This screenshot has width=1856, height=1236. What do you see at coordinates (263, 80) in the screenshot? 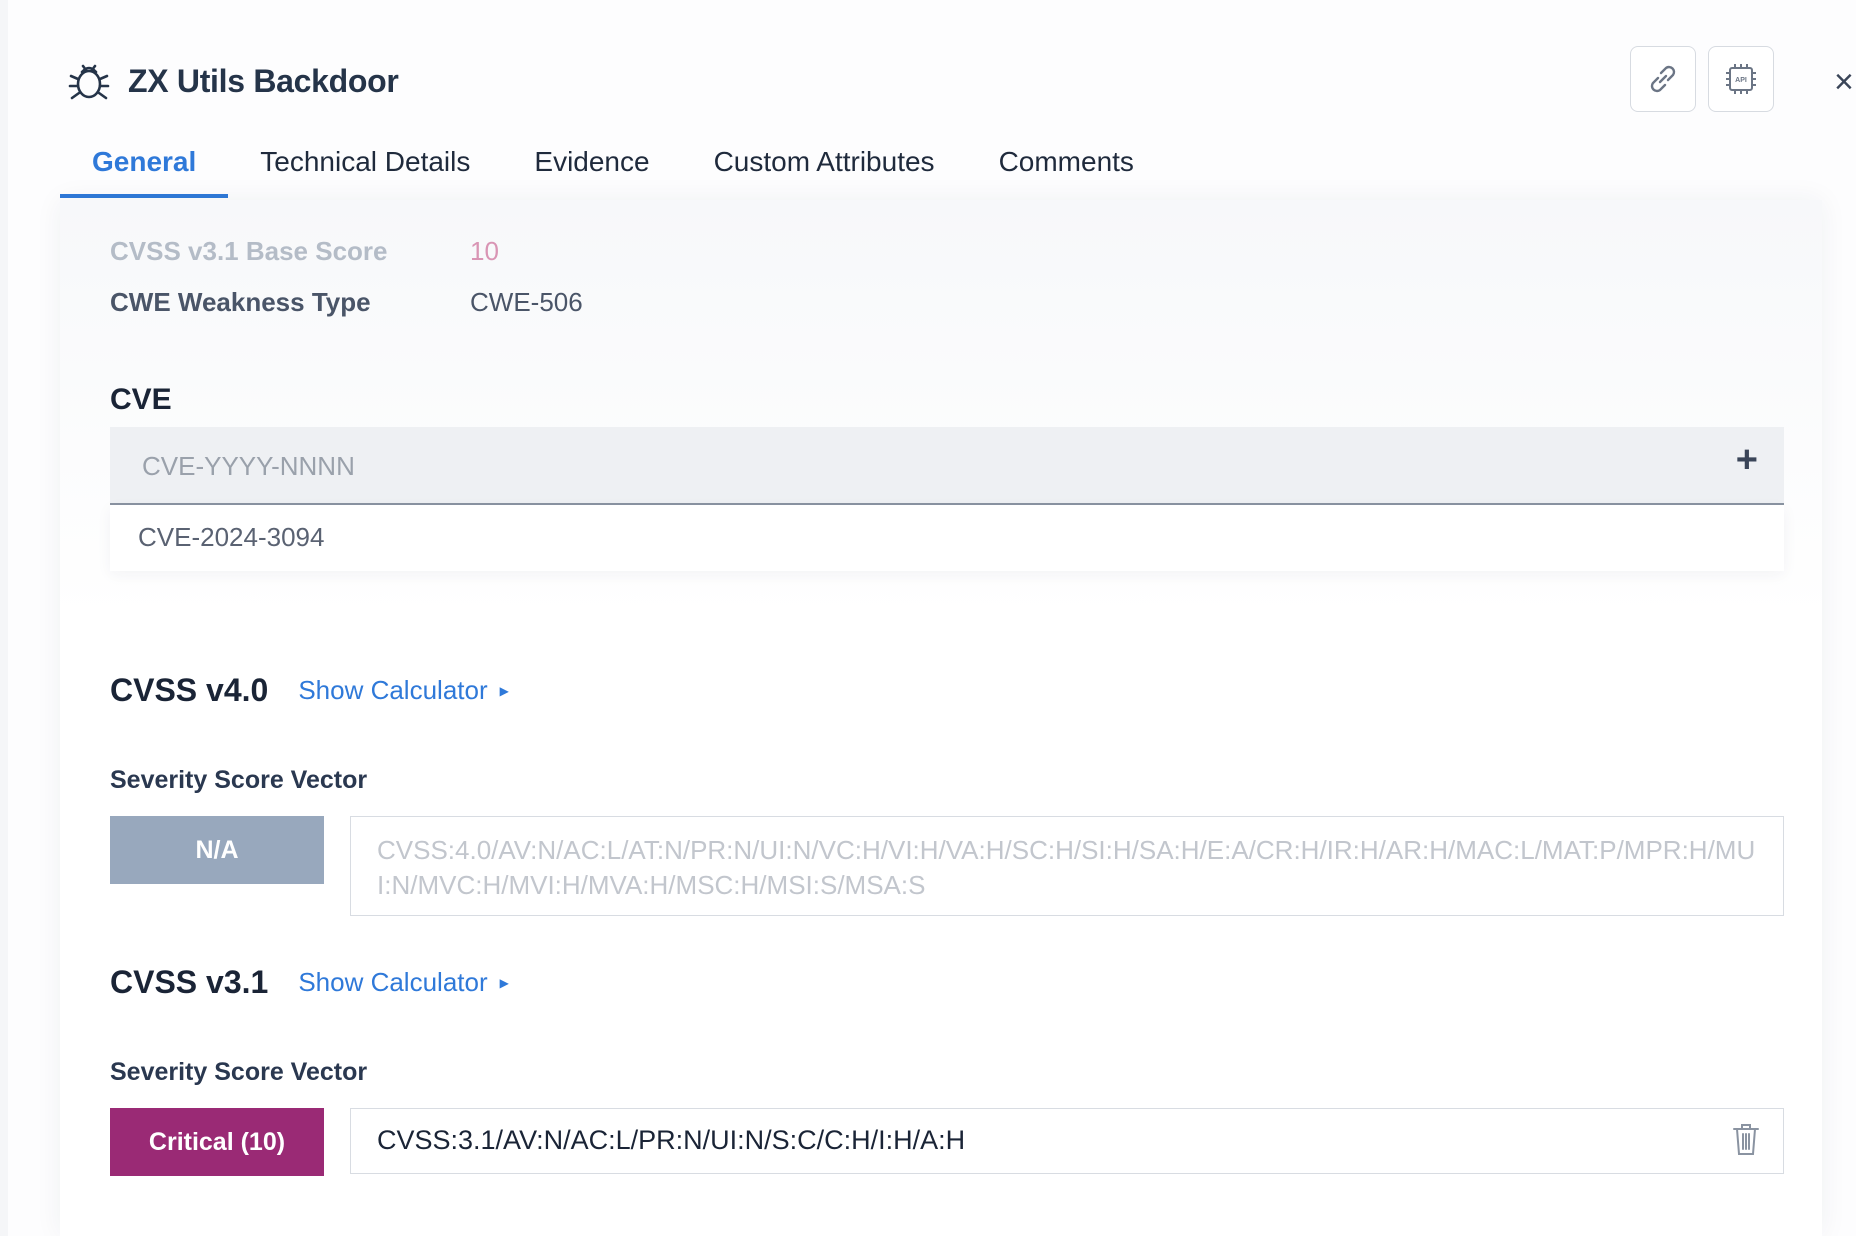
I see `page-title: ZX Utils Backdoor` at bounding box center [263, 80].